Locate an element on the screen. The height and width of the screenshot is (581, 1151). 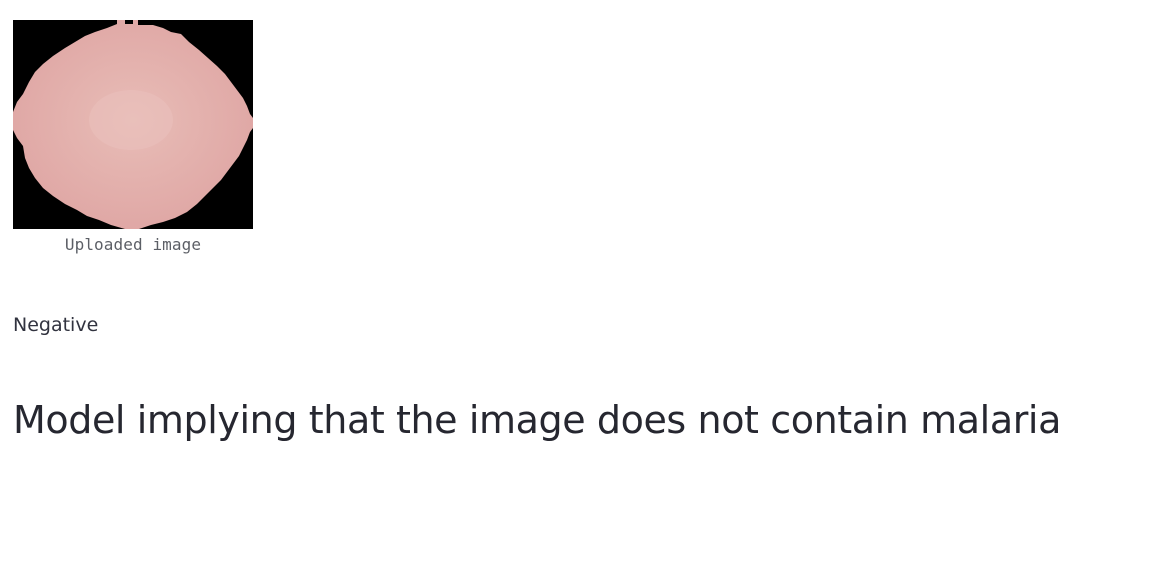
prediction-label: Negative is located at coordinates (56, 325).